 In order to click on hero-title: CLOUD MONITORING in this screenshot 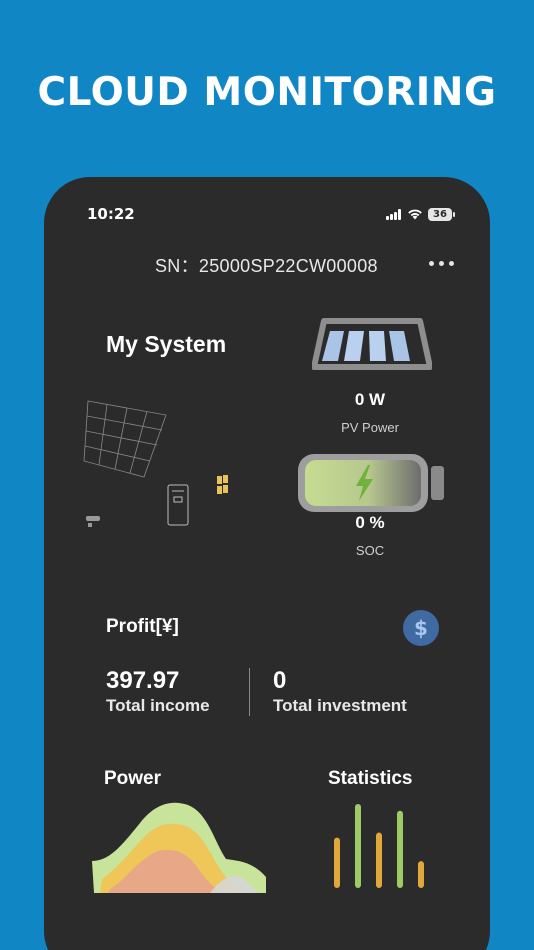, I will do `click(267, 92)`.